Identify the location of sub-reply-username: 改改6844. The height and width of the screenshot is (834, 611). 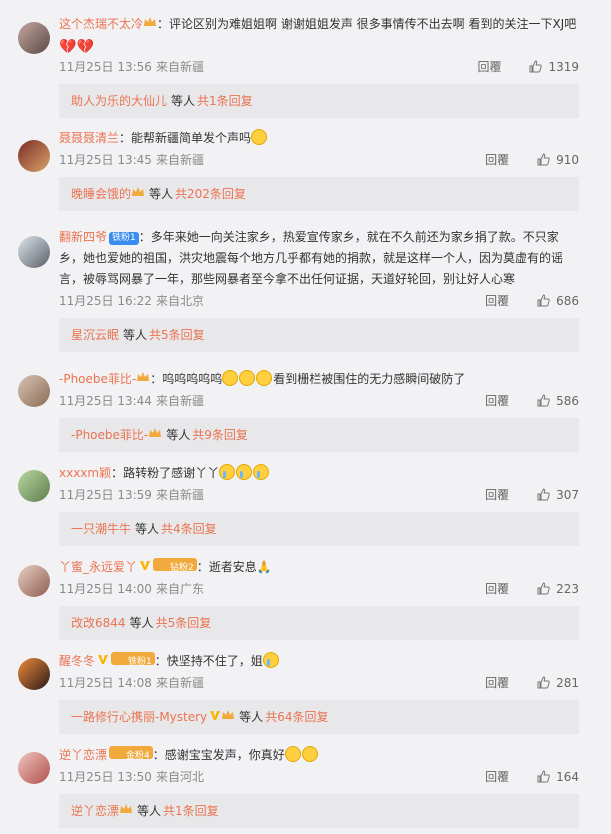
(98, 623).